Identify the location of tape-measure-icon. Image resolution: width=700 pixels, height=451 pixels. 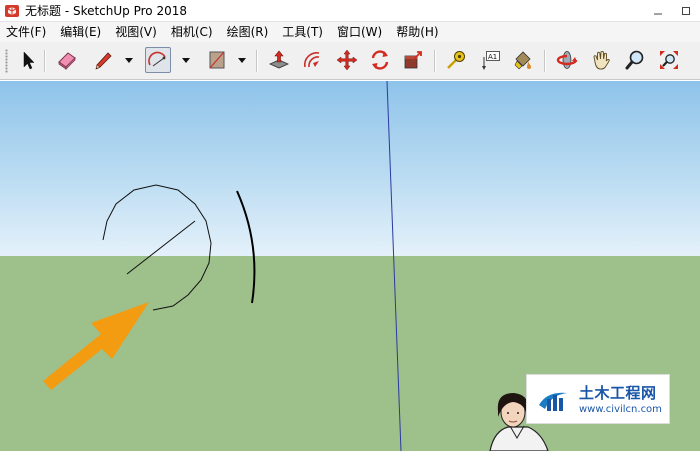
(456, 60).